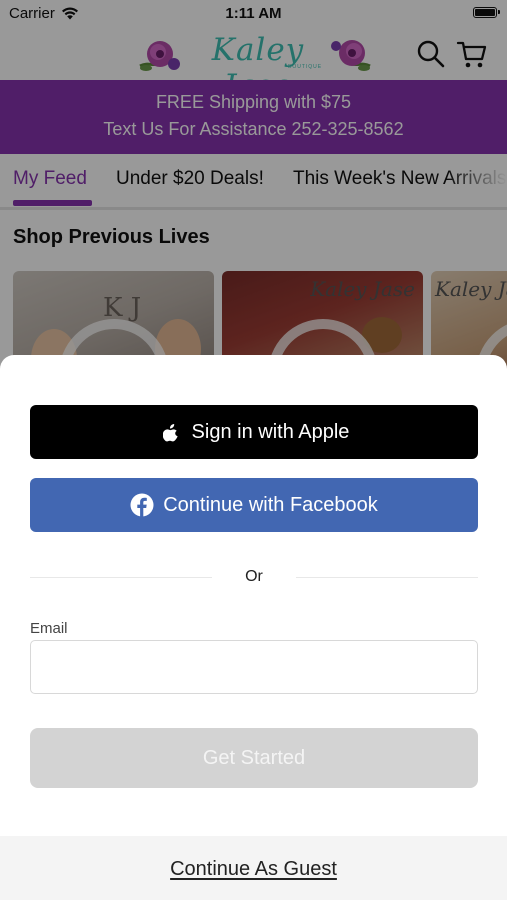 This screenshot has width=507, height=900. I want to click on sign-in-with-apple-button: Sign in with Apple, so click(254, 432).